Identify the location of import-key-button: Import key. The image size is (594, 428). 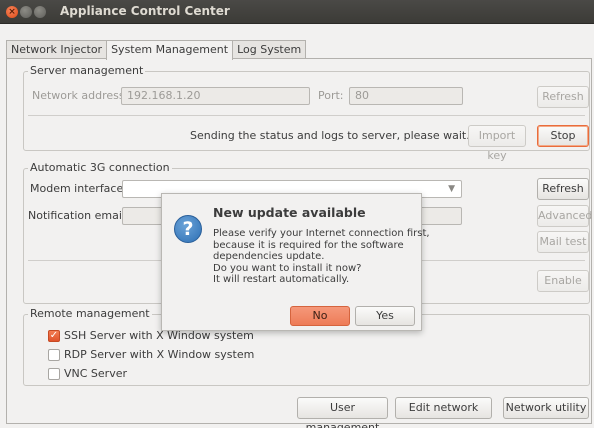
(497, 143).